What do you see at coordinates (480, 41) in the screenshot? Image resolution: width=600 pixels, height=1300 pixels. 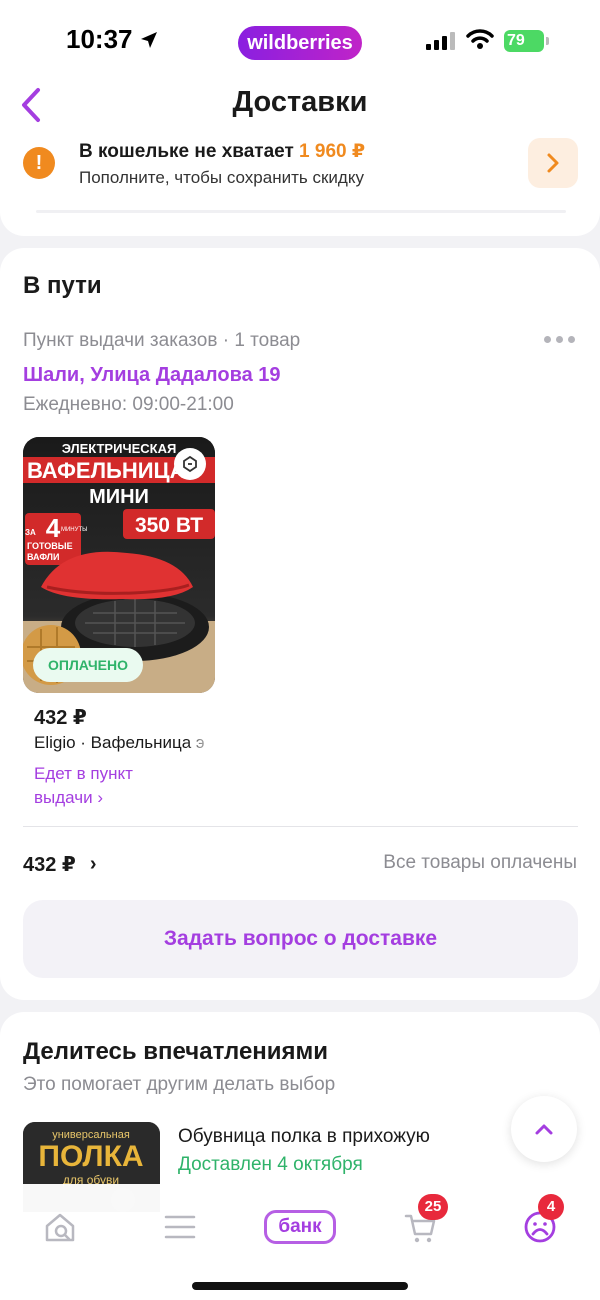 I see `wifi-icon` at bounding box center [480, 41].